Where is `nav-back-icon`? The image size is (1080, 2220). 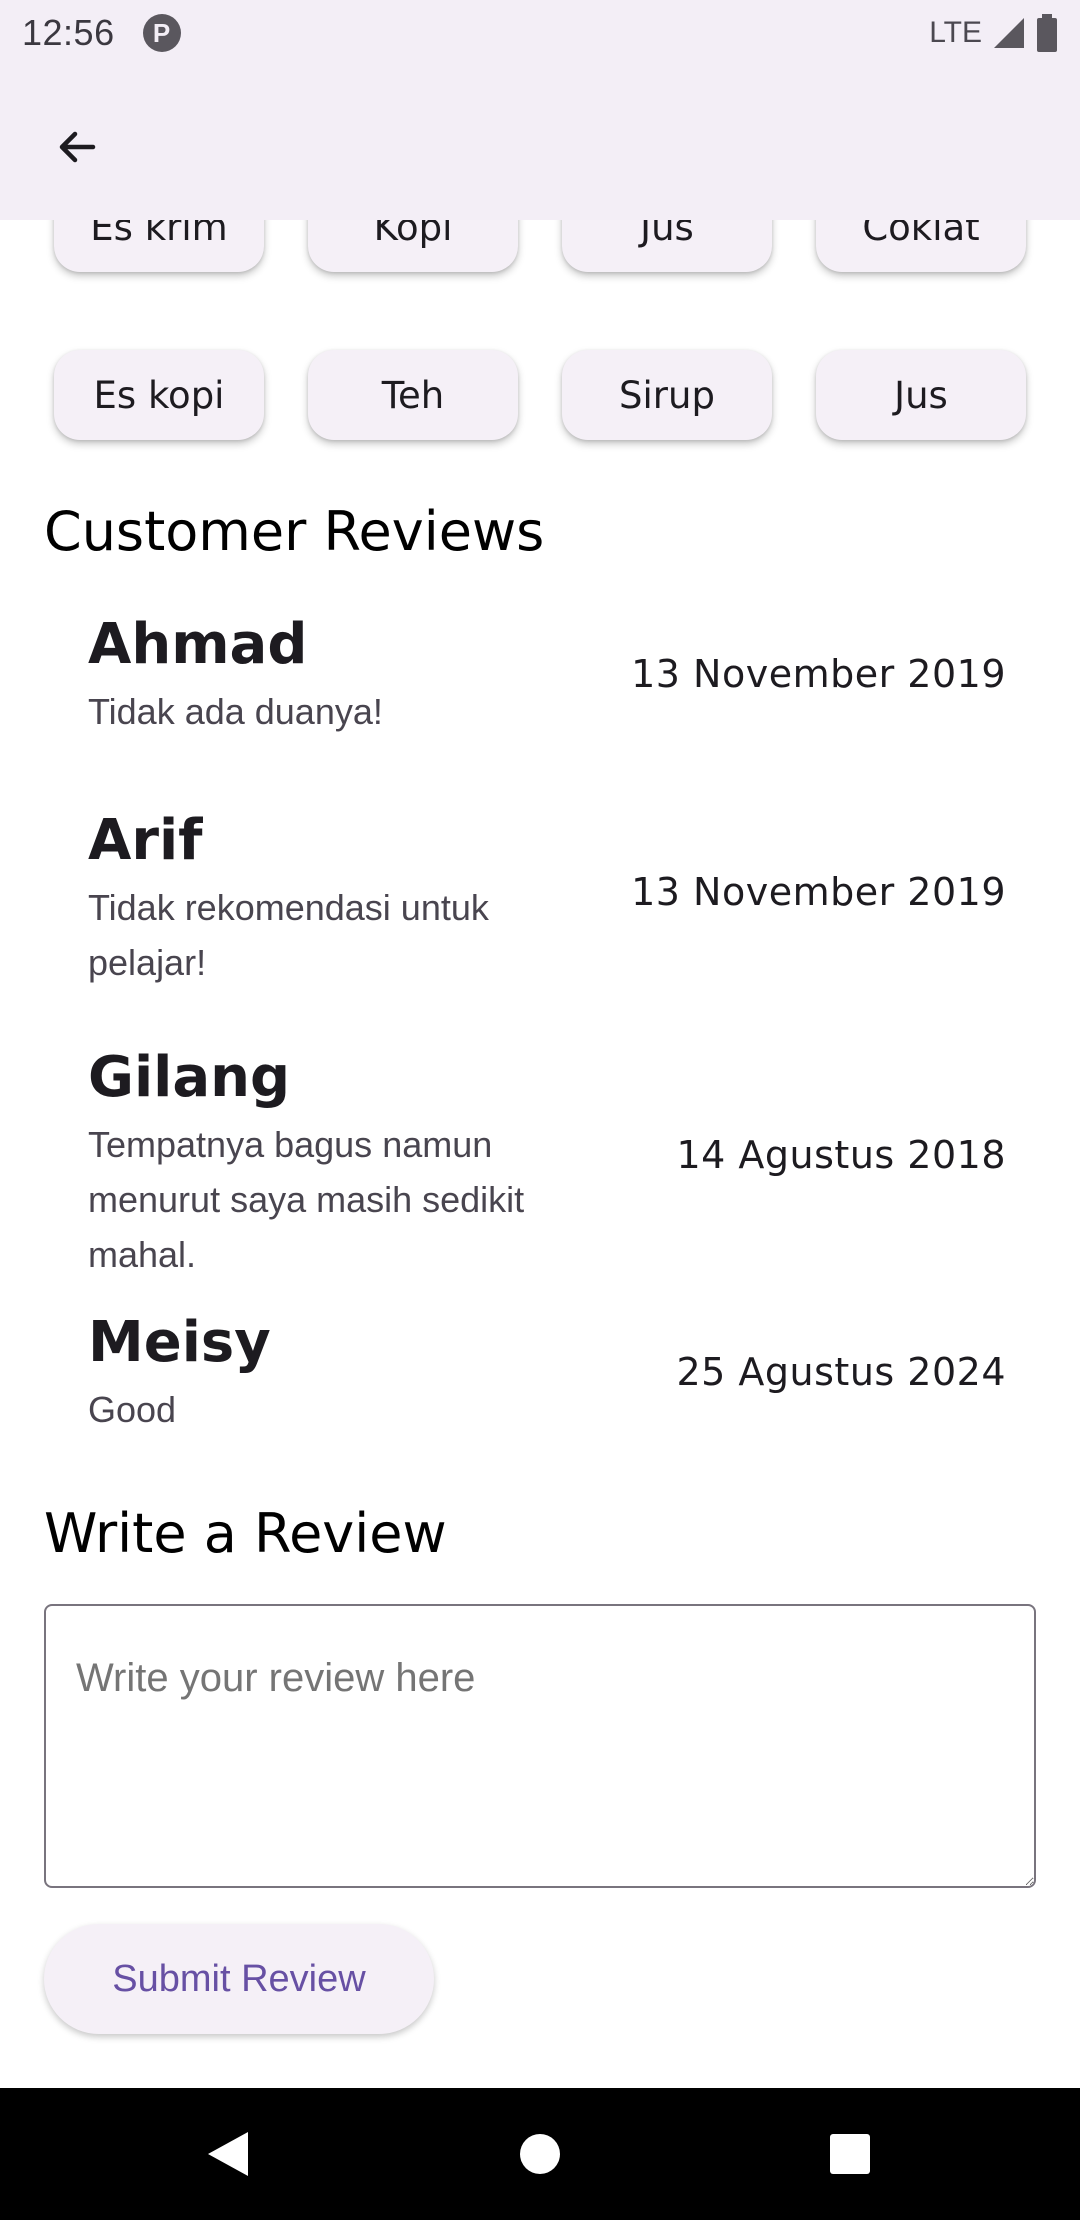
nav-back-icon is located at coordinates (230, 2154).